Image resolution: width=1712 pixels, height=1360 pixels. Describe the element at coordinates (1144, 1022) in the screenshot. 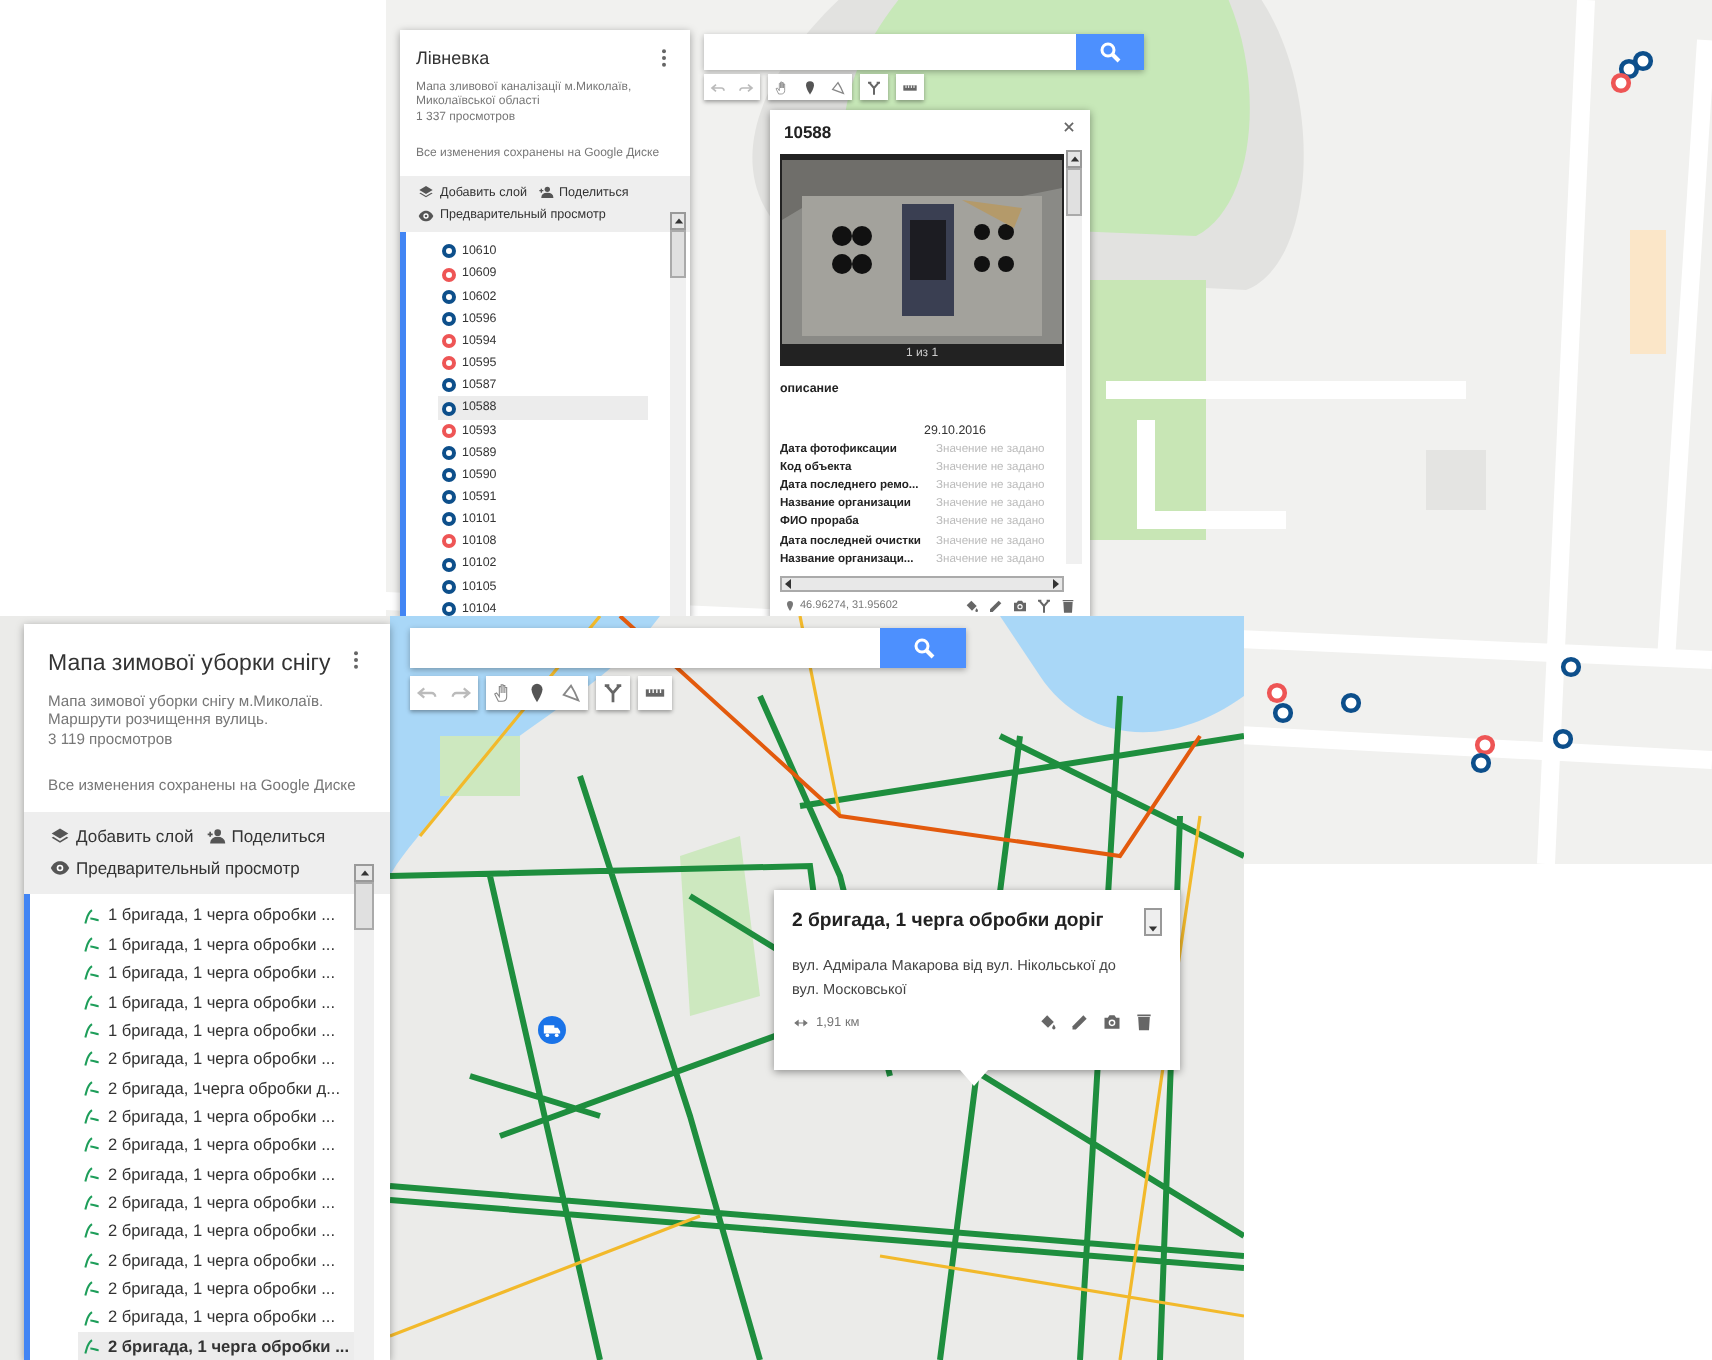

I see `trash-icon` at that location.